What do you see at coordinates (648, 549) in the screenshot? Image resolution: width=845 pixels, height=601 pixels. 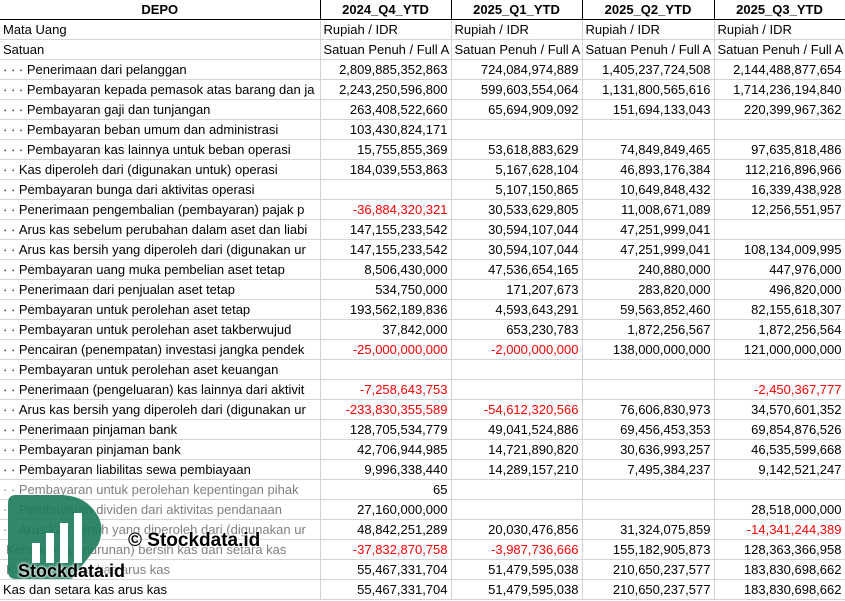 I see `table-cell-value: 155,182,905,873` at bounding box center [648, 549].